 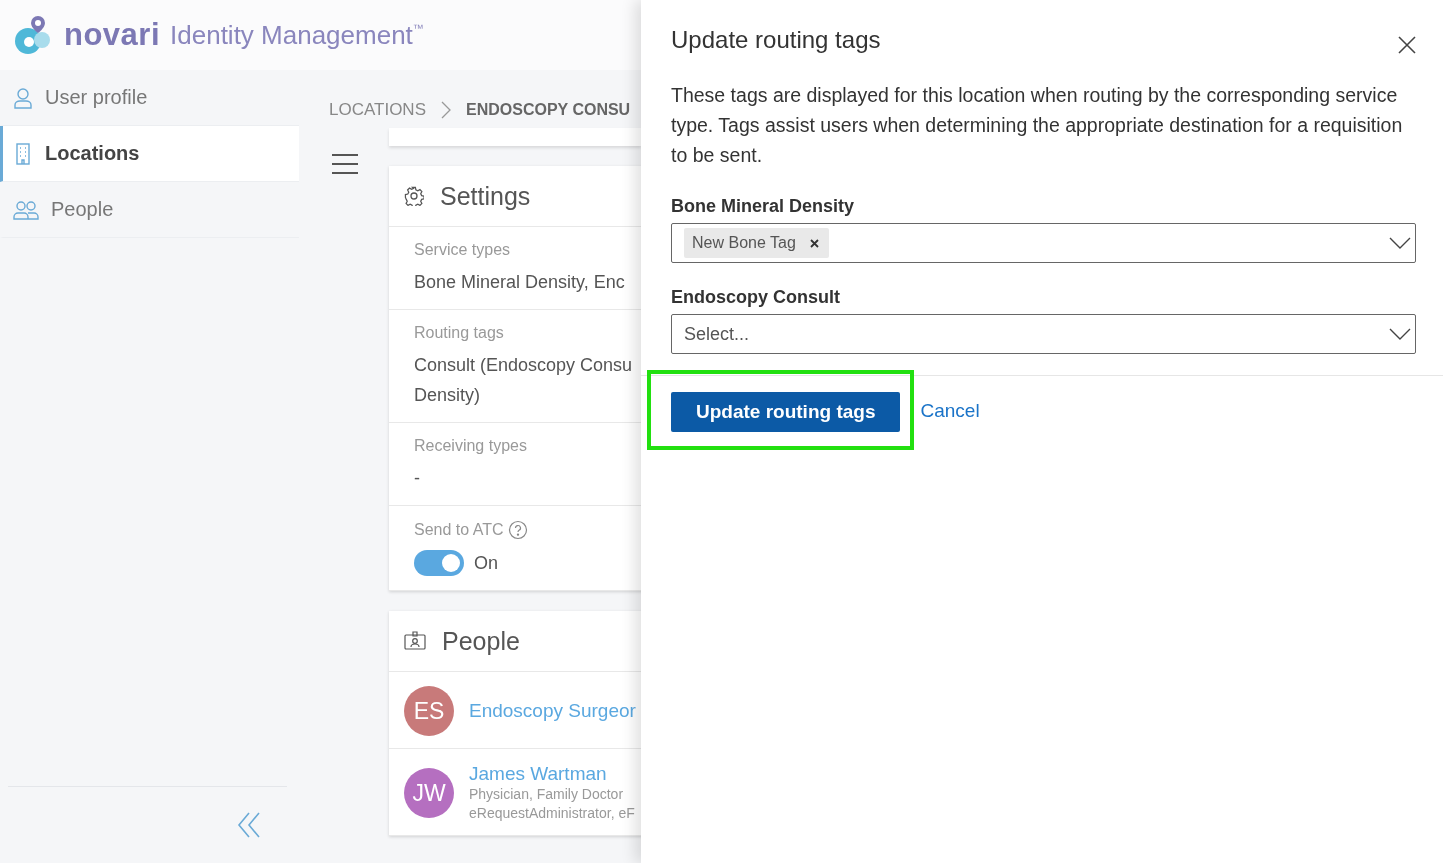 What do you see at coordinates (756, 297) in the screenshot?
I see `field-label: Endoscopy Consult` at bounding box center [756, 297].